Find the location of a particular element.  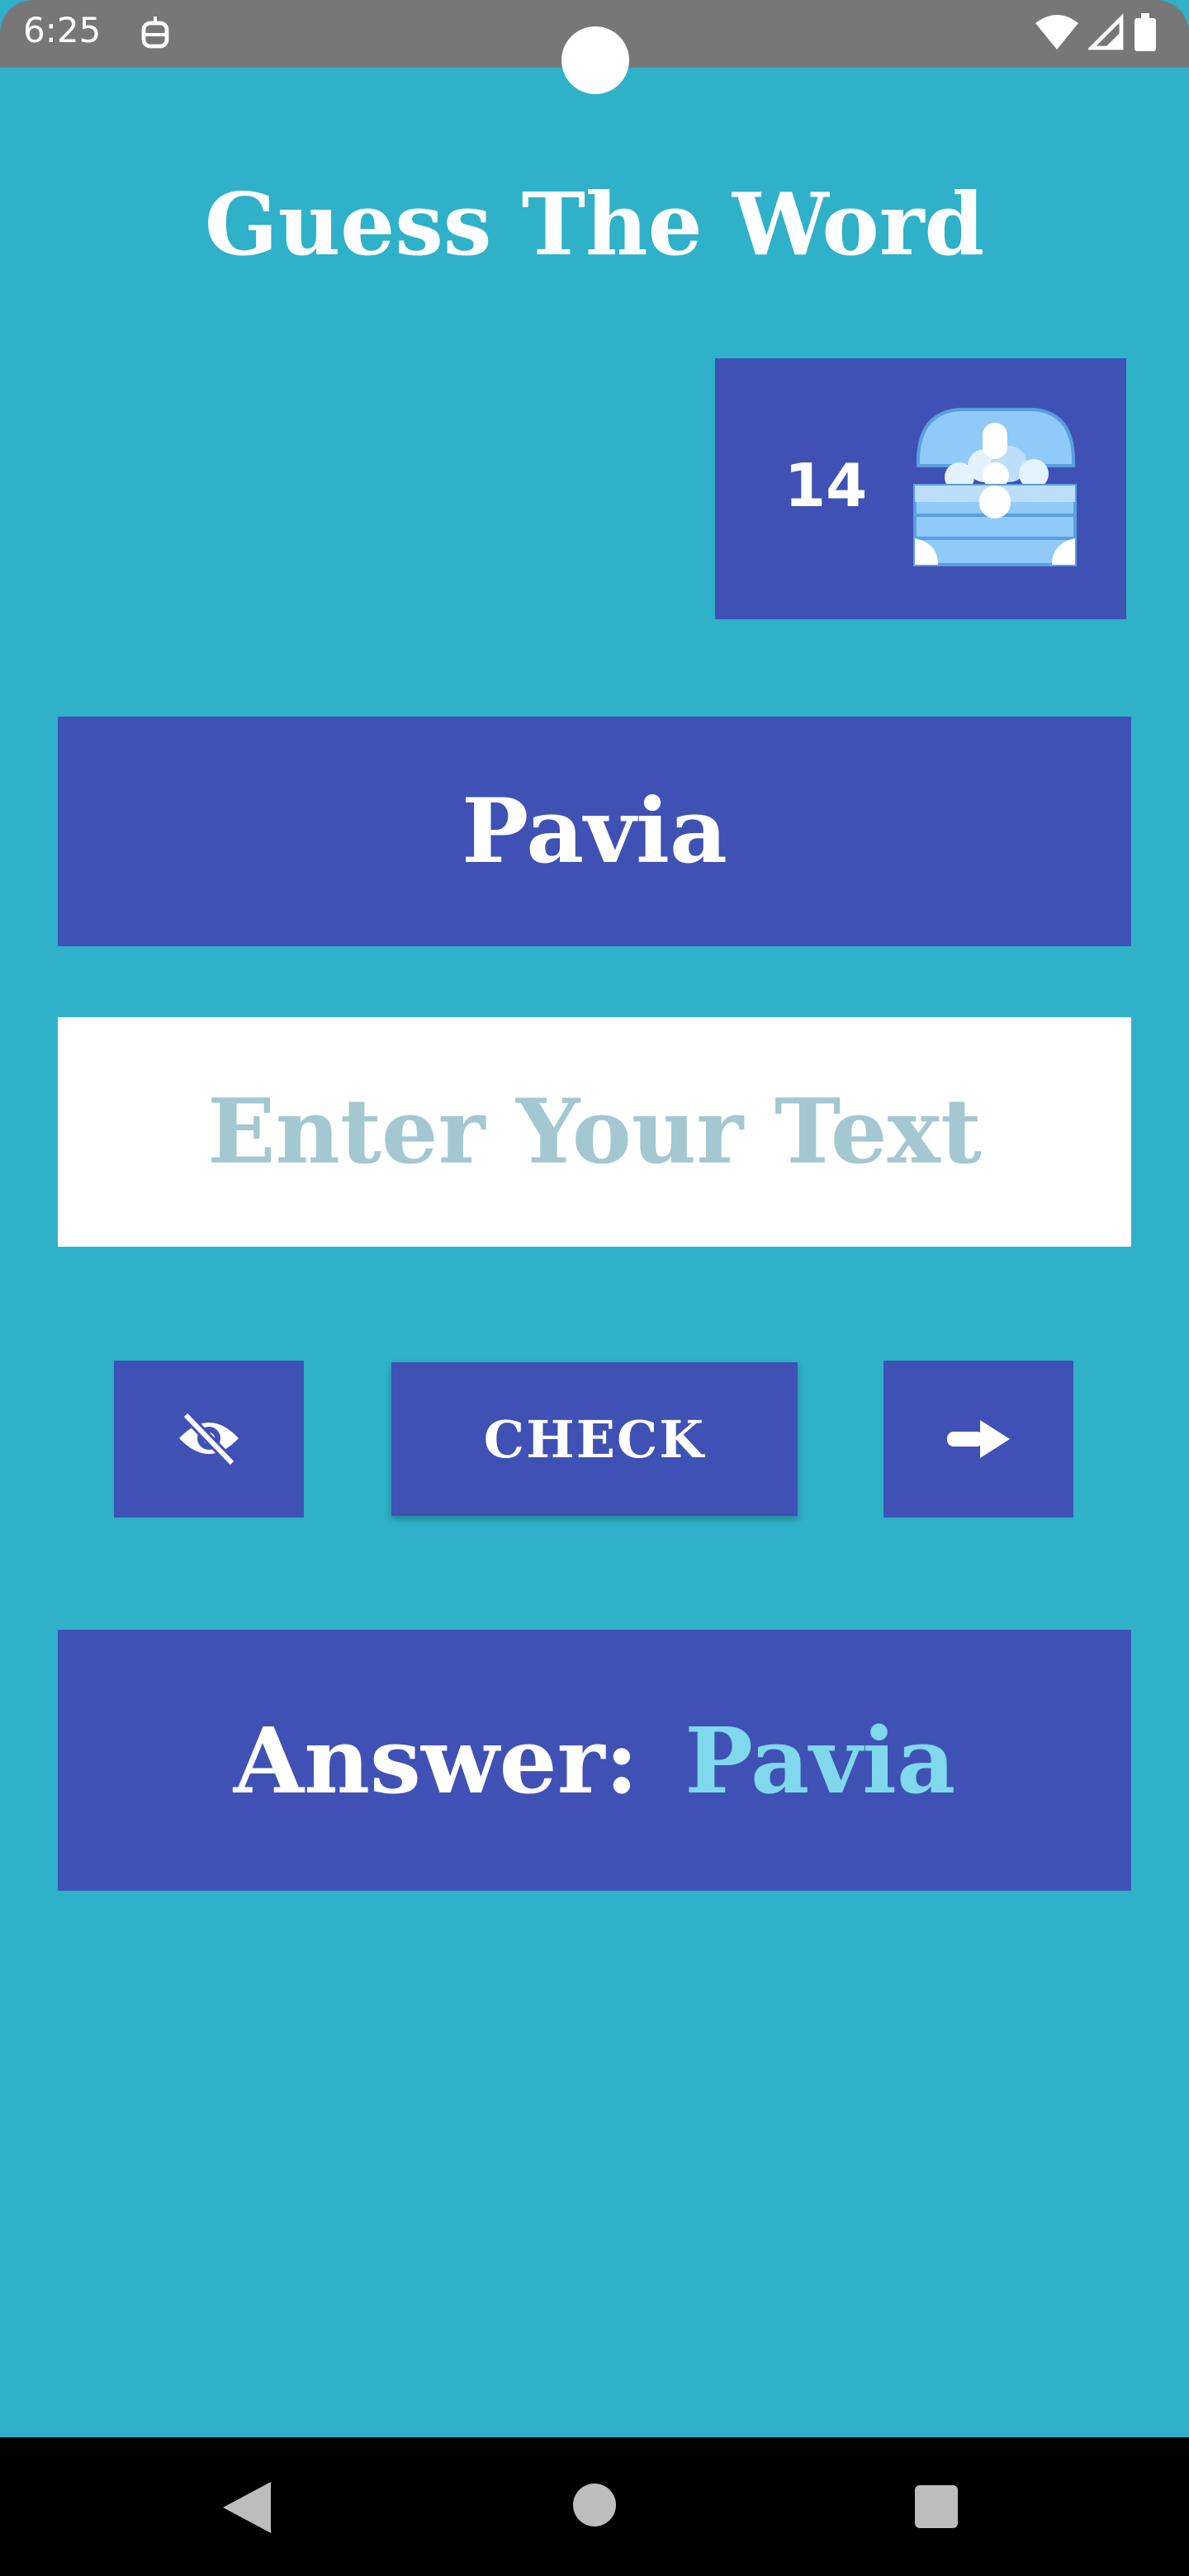

battery-icon is located at coordinates (1145, 32).